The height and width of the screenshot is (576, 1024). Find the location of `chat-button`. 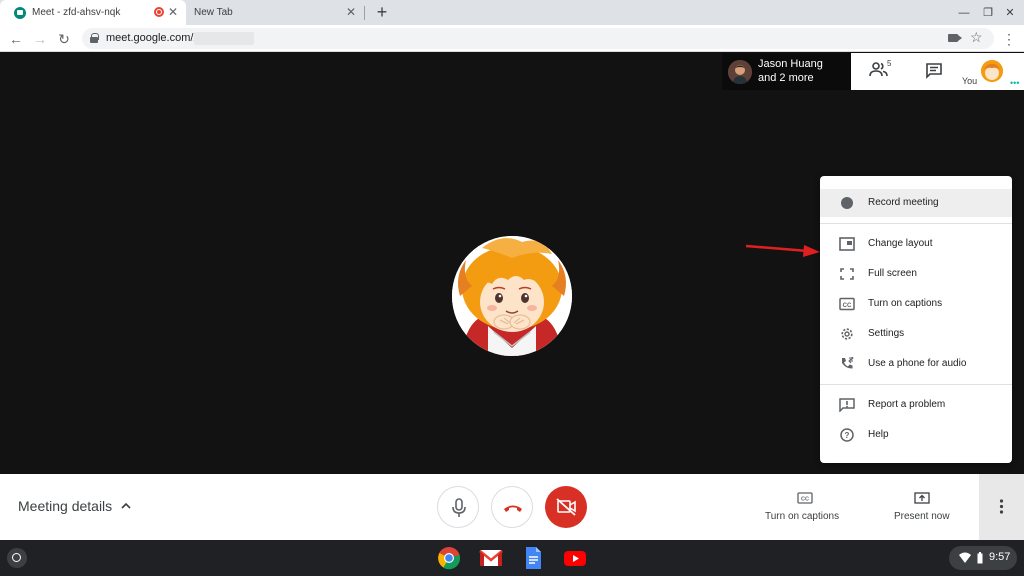

chat-button is located at coordinates (934, 71).